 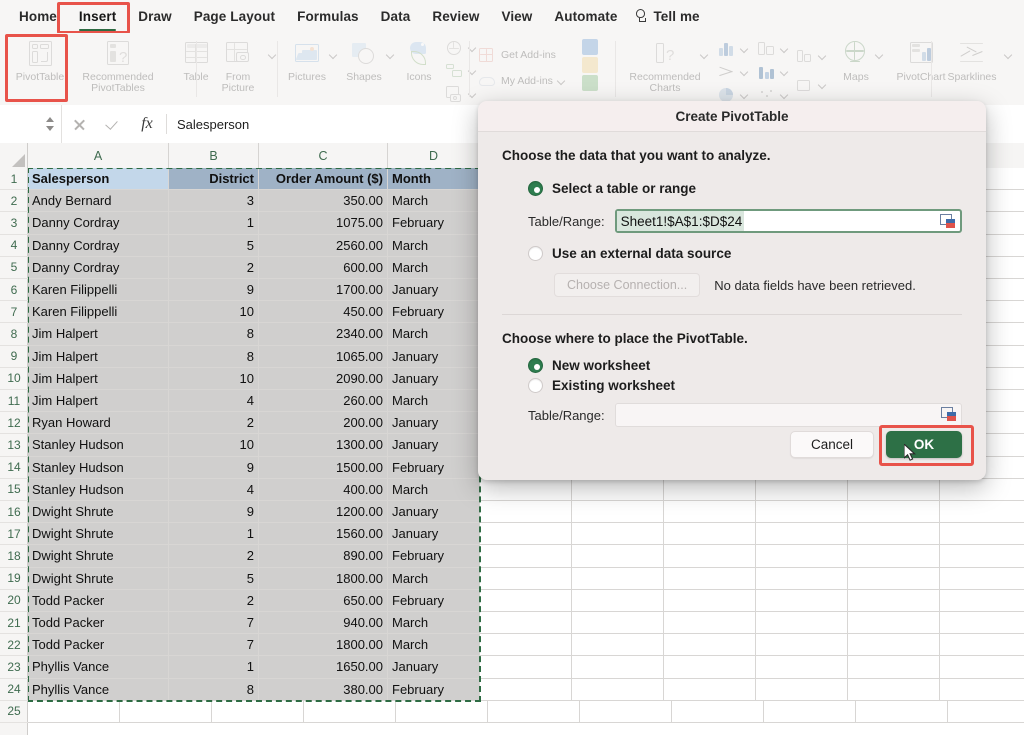 I want to click on table-data-cell: 5, so click(x=214, y=578).